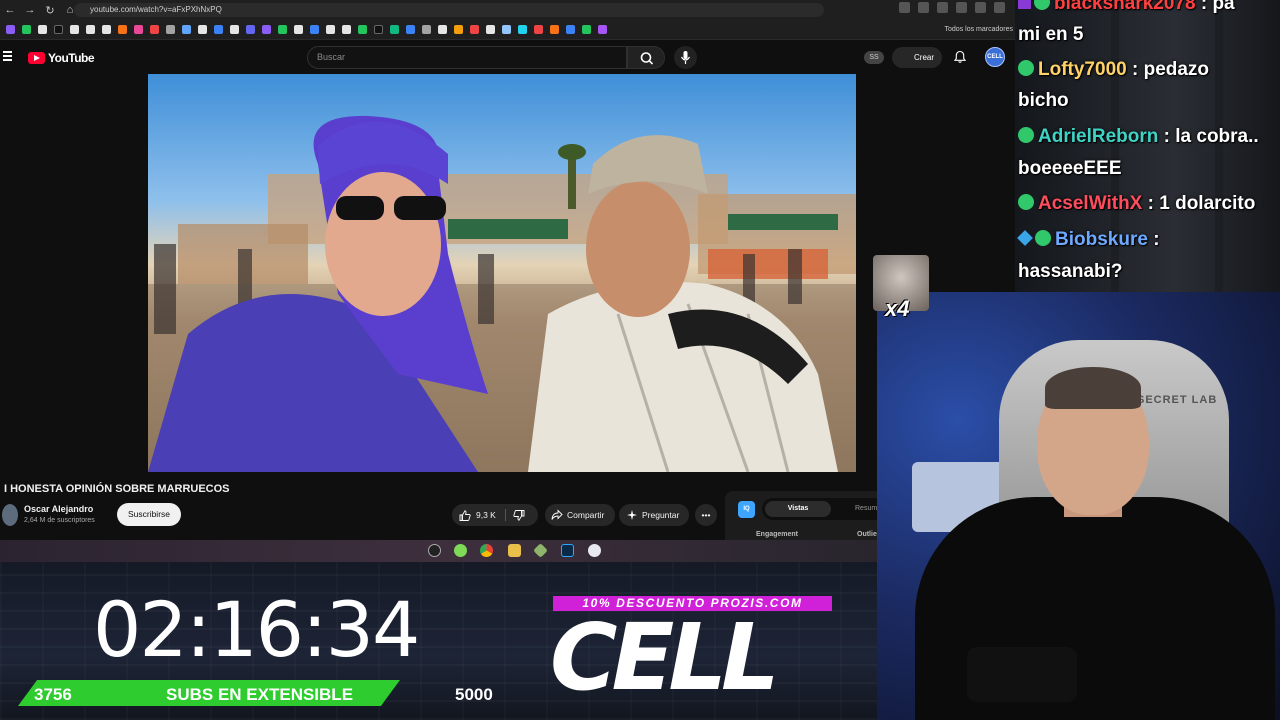 Image resolution: width=1280 pixels, height=720 pixels. I want to click on chat-message: mi en 5, so click(1050, 34).